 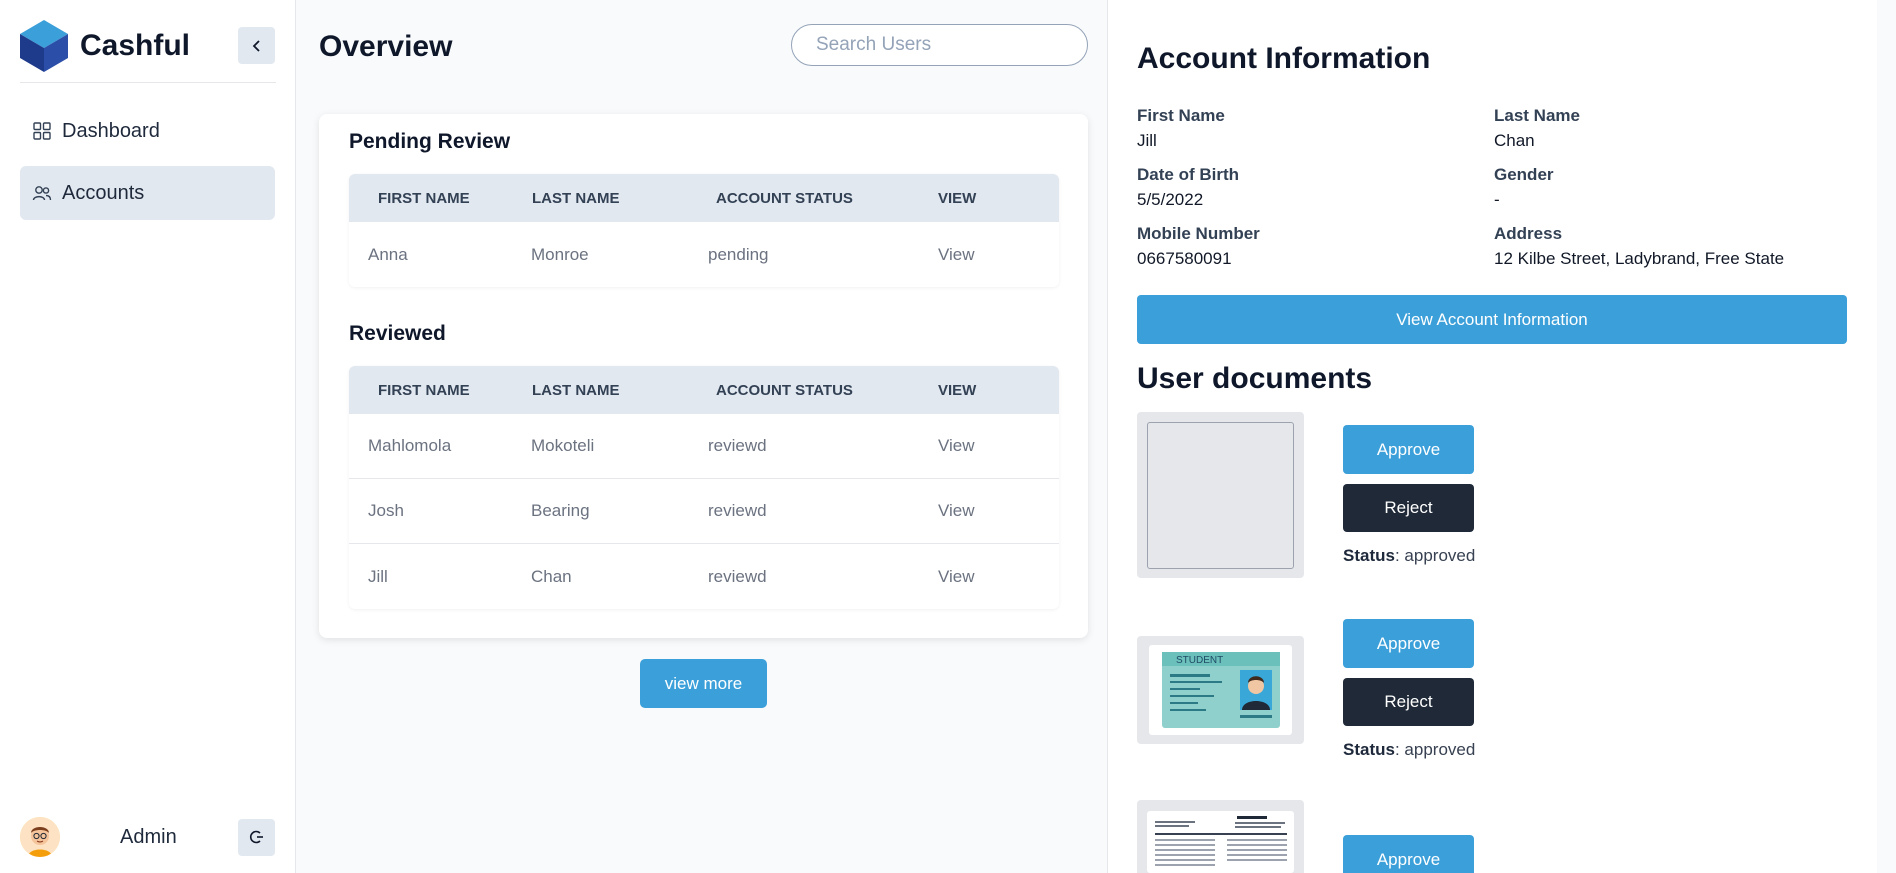 I want to click on brand: Cashful, so click(x=105, y=46).